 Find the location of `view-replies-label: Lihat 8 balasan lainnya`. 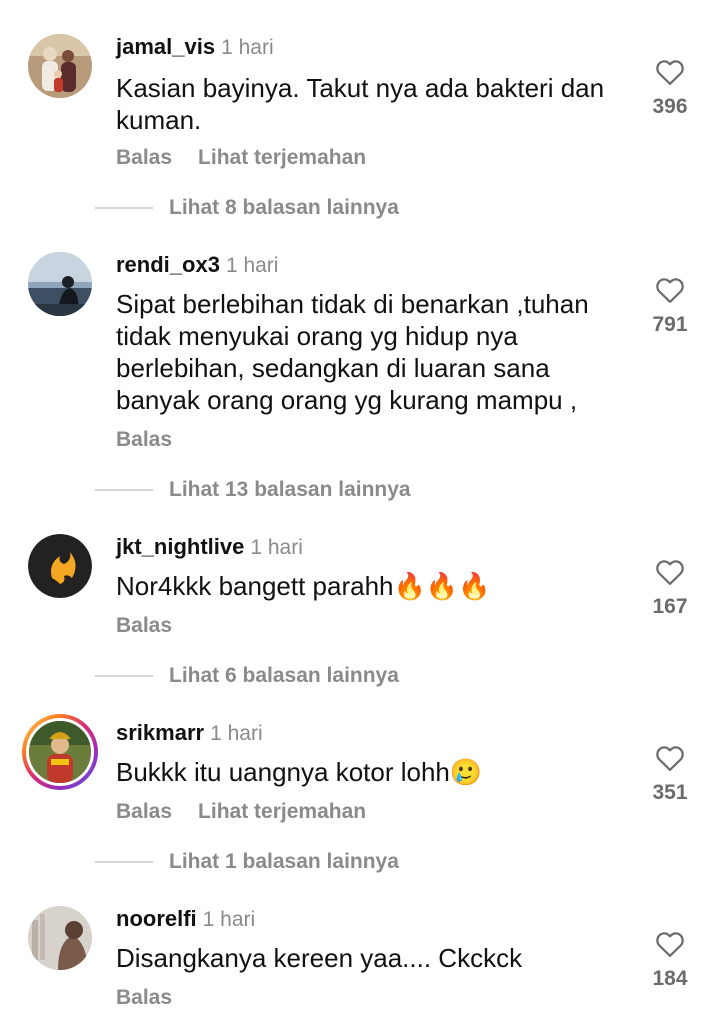

view-replies-label: Lihat 8 balasan lainnya is located at coordinates (284, 207).